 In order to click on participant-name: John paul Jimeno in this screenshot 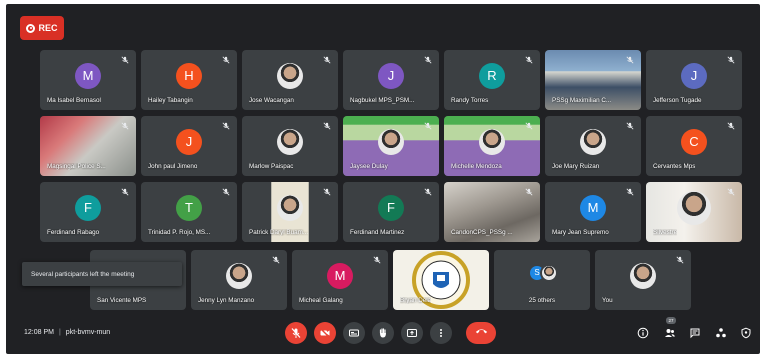, I will do `click(173, 166)`.